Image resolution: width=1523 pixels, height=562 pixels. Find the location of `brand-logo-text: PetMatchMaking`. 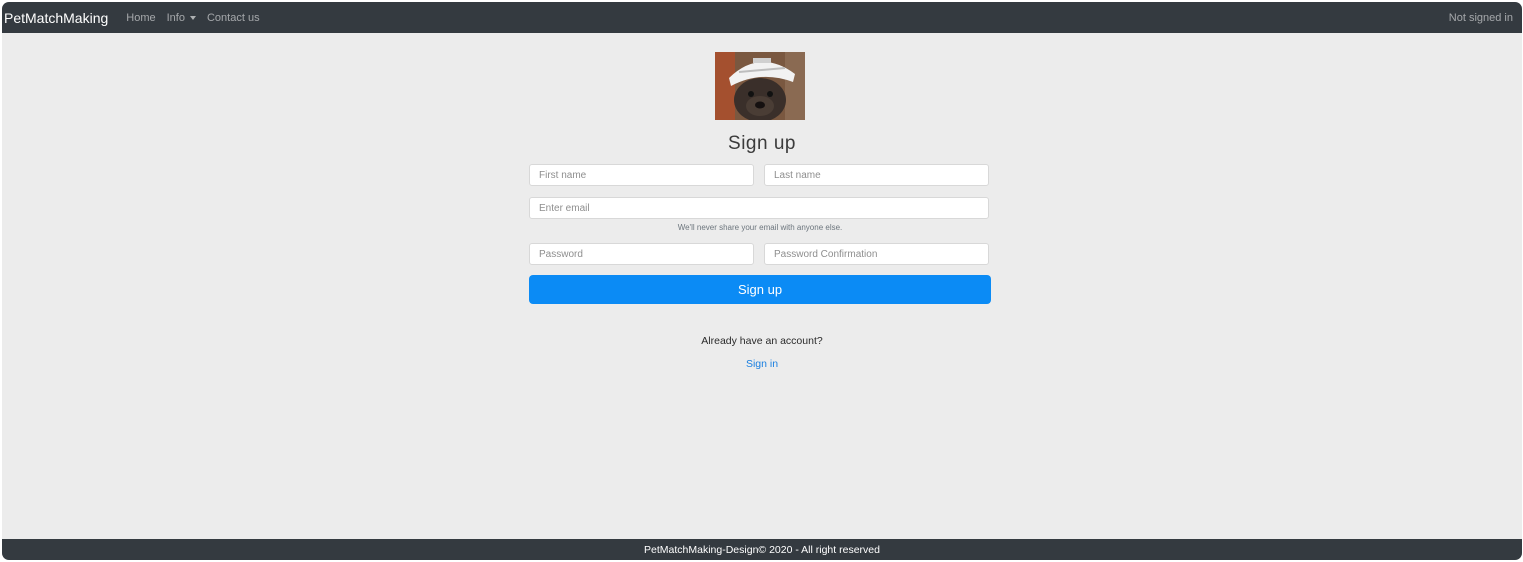

brand-logo-text: PetMatchMaking is located at coordinates (56, 18).